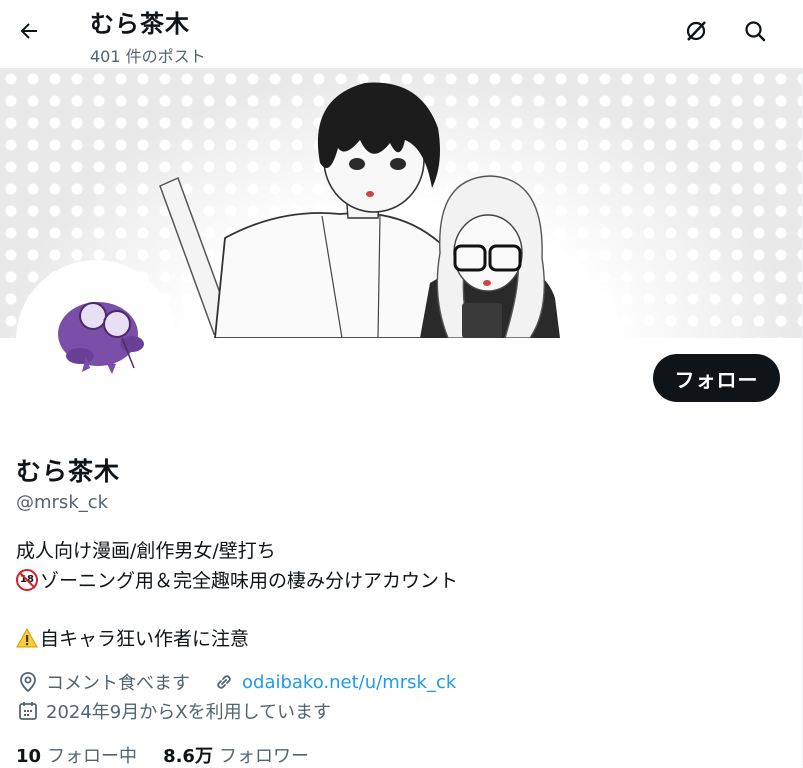 This screenshot has height=768, width=803. I want to click on grok-icon, so click(696, 31).